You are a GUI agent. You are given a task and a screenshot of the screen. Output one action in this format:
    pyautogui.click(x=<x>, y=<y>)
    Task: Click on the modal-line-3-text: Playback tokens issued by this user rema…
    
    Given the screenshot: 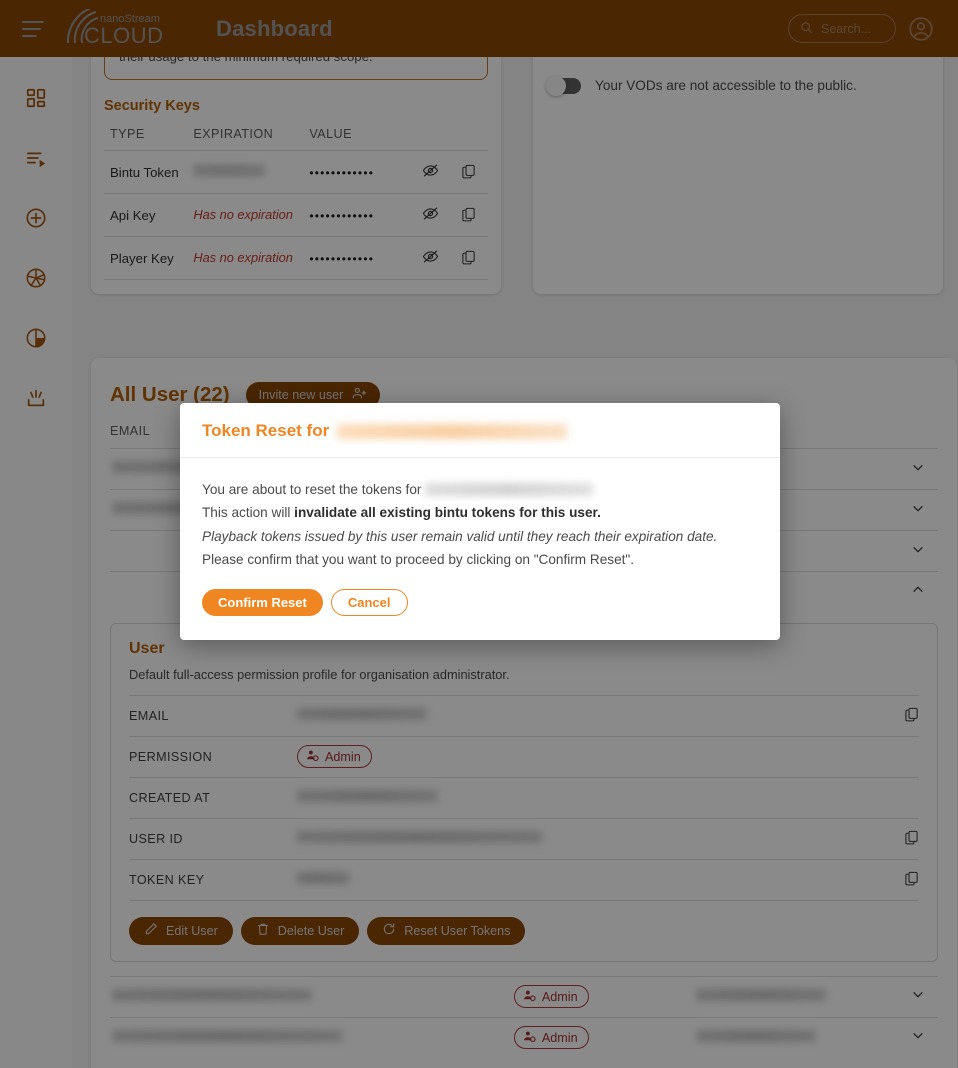 What is the action you would take?
    pyautogui.click(x=460, y=536)
    